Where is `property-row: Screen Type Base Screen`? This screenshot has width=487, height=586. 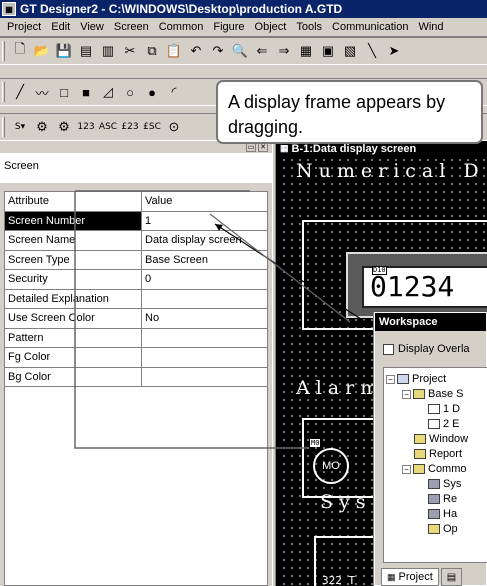
property-row: Screen Type Base Screen is located at coordinates (136, 260).